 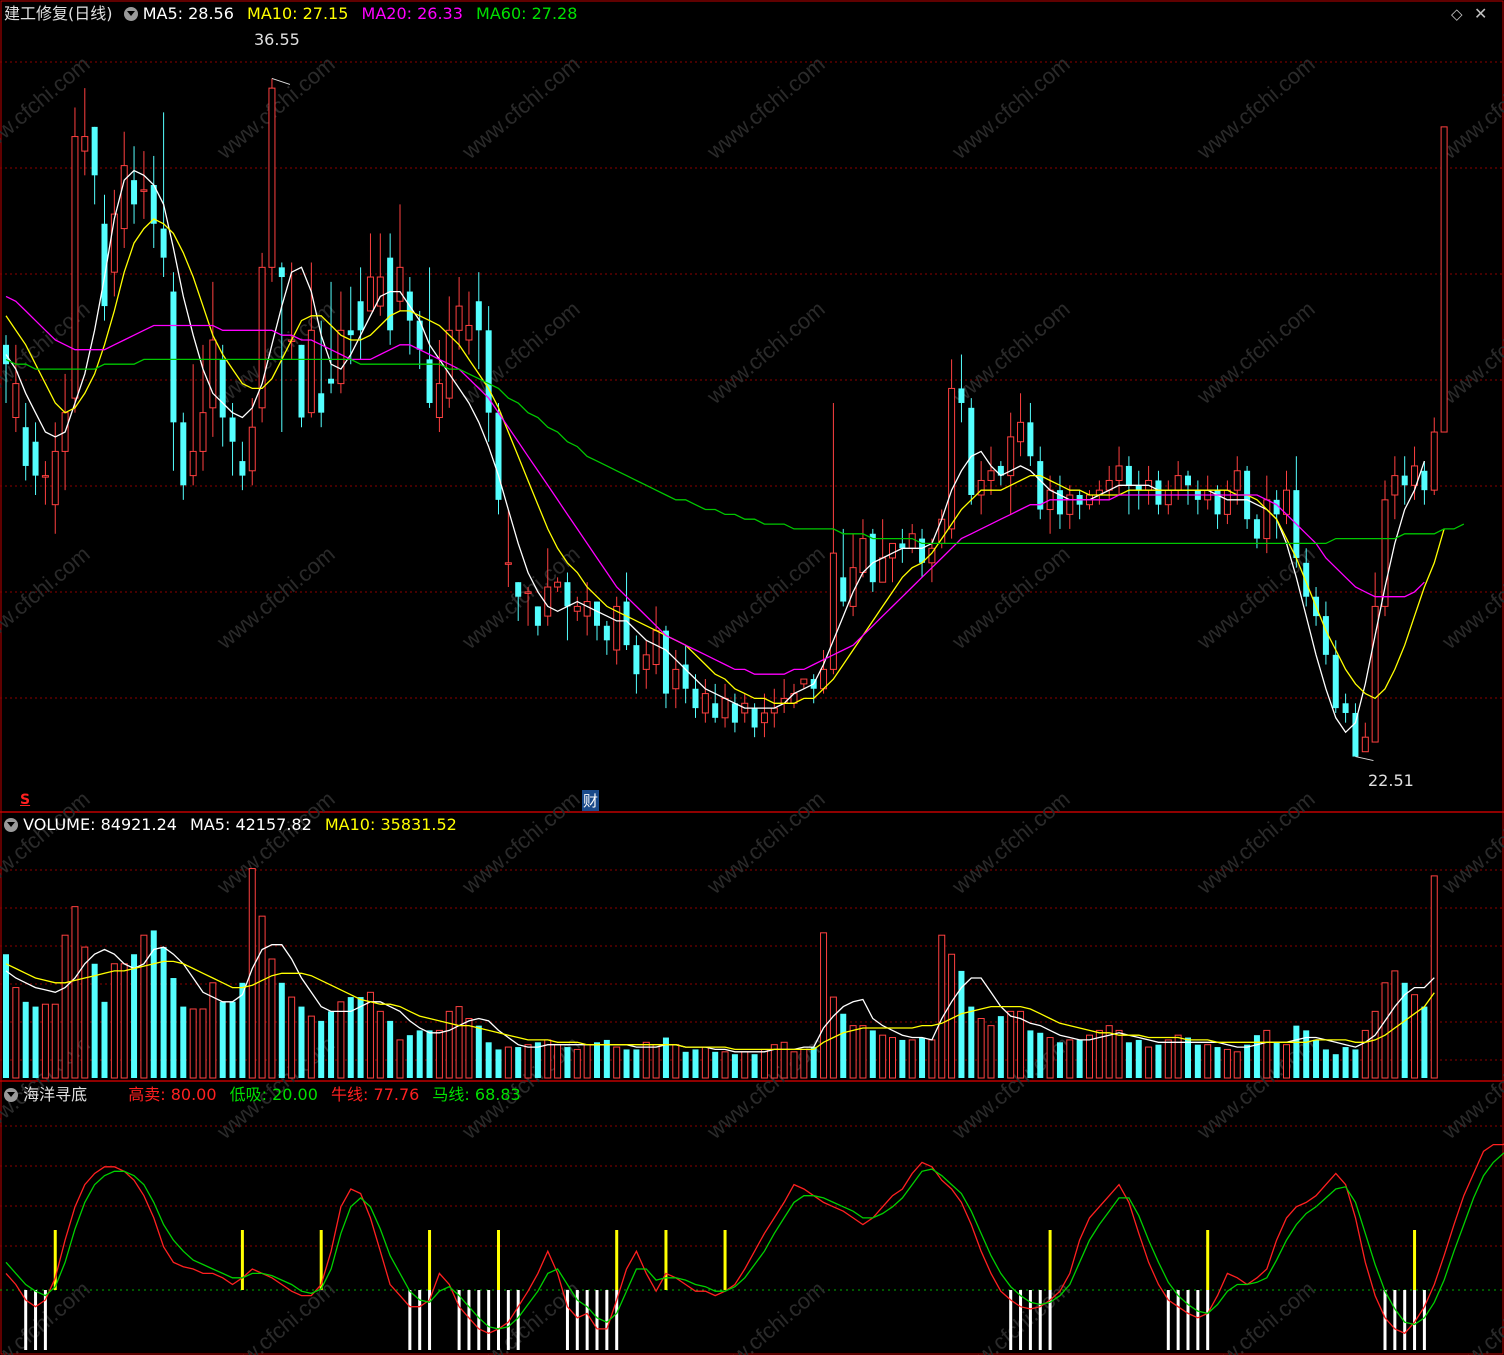 I want to click on niu-label: 牛线:, so click(x=350, y=1094).